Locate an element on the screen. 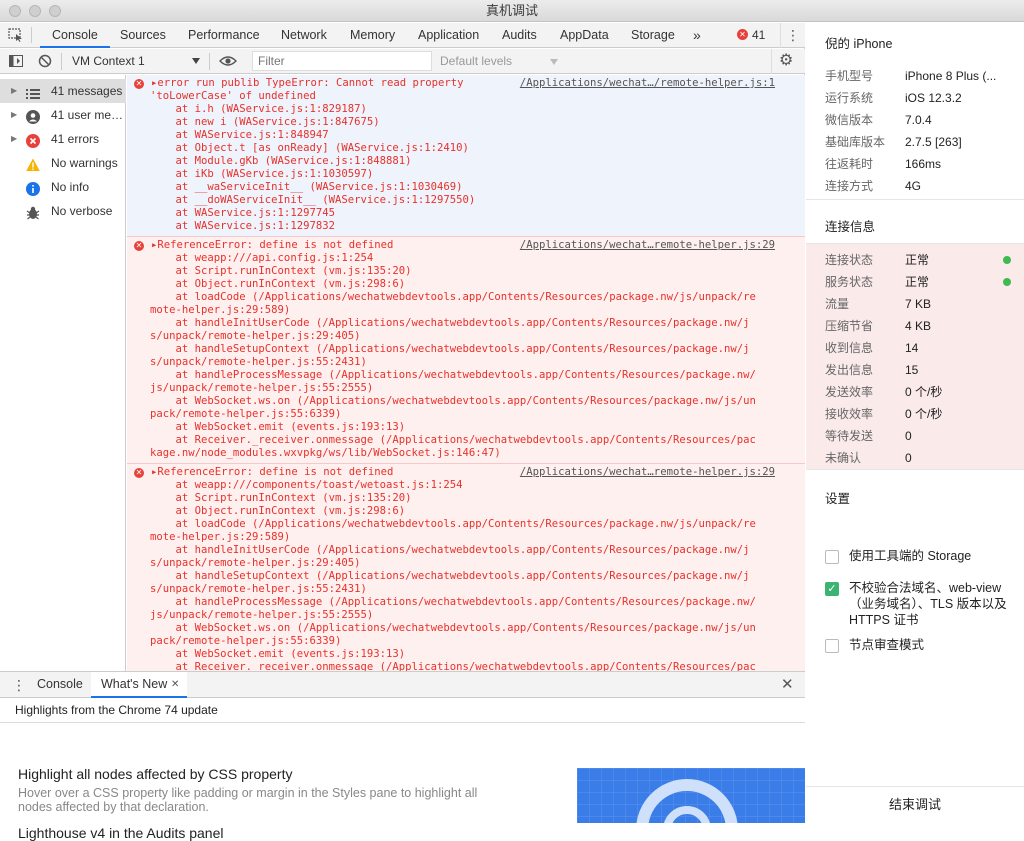 This screenshot has height=841, width=1024. context-selector: VM Context 1 is located at coordinates (108, 61).